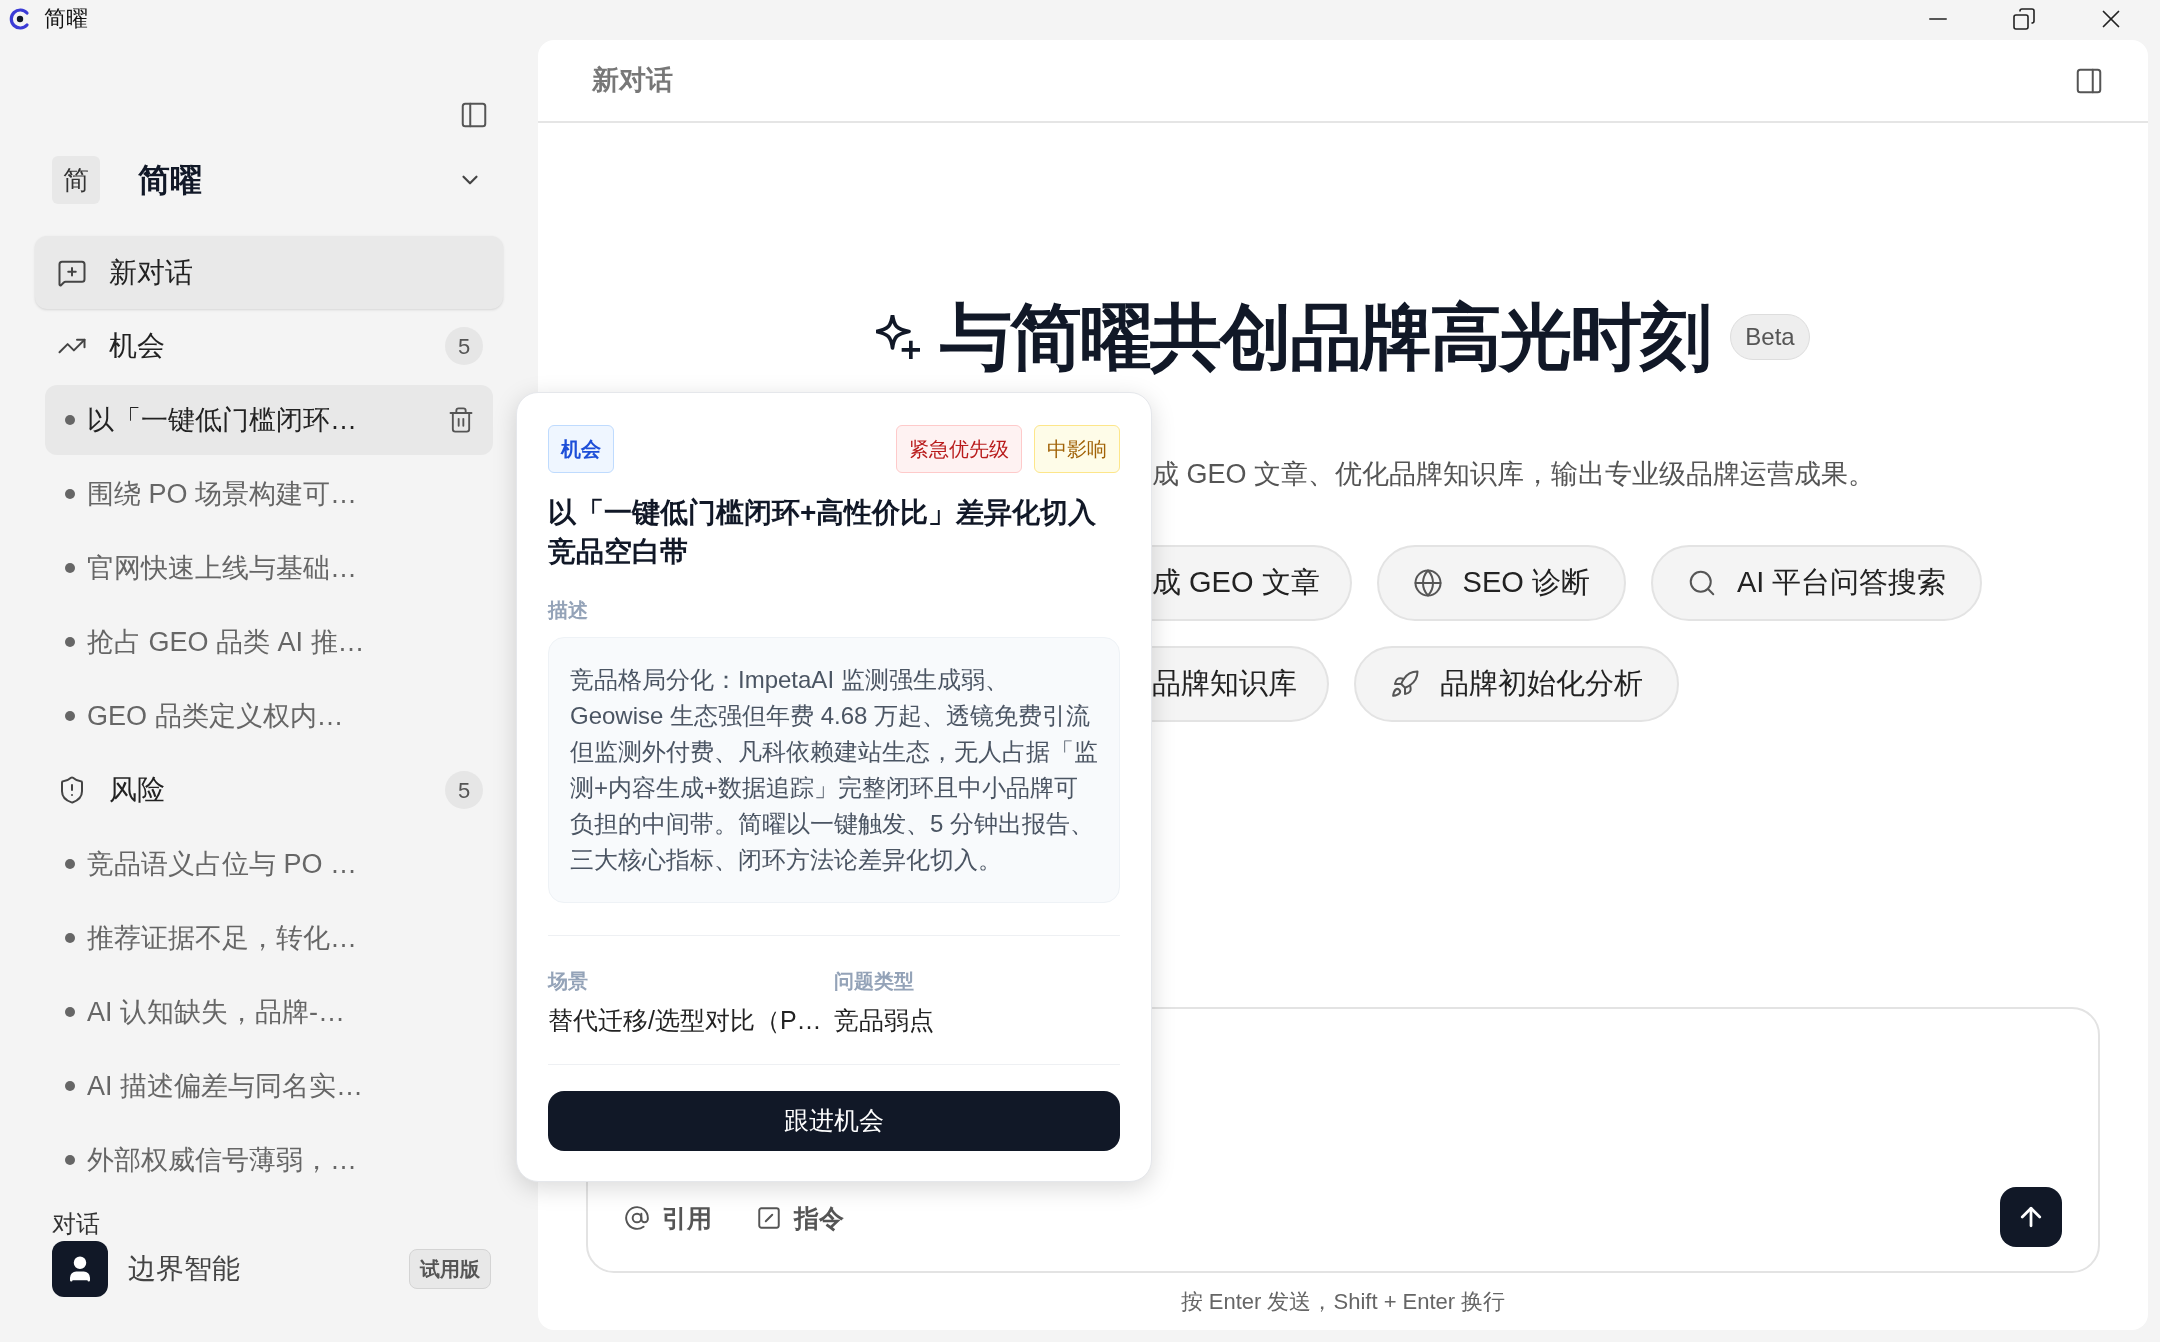  What do you see at coordinates (1427, 583) in the screenshot?
I see `globe-icon` at bounding box center [1427, 583].